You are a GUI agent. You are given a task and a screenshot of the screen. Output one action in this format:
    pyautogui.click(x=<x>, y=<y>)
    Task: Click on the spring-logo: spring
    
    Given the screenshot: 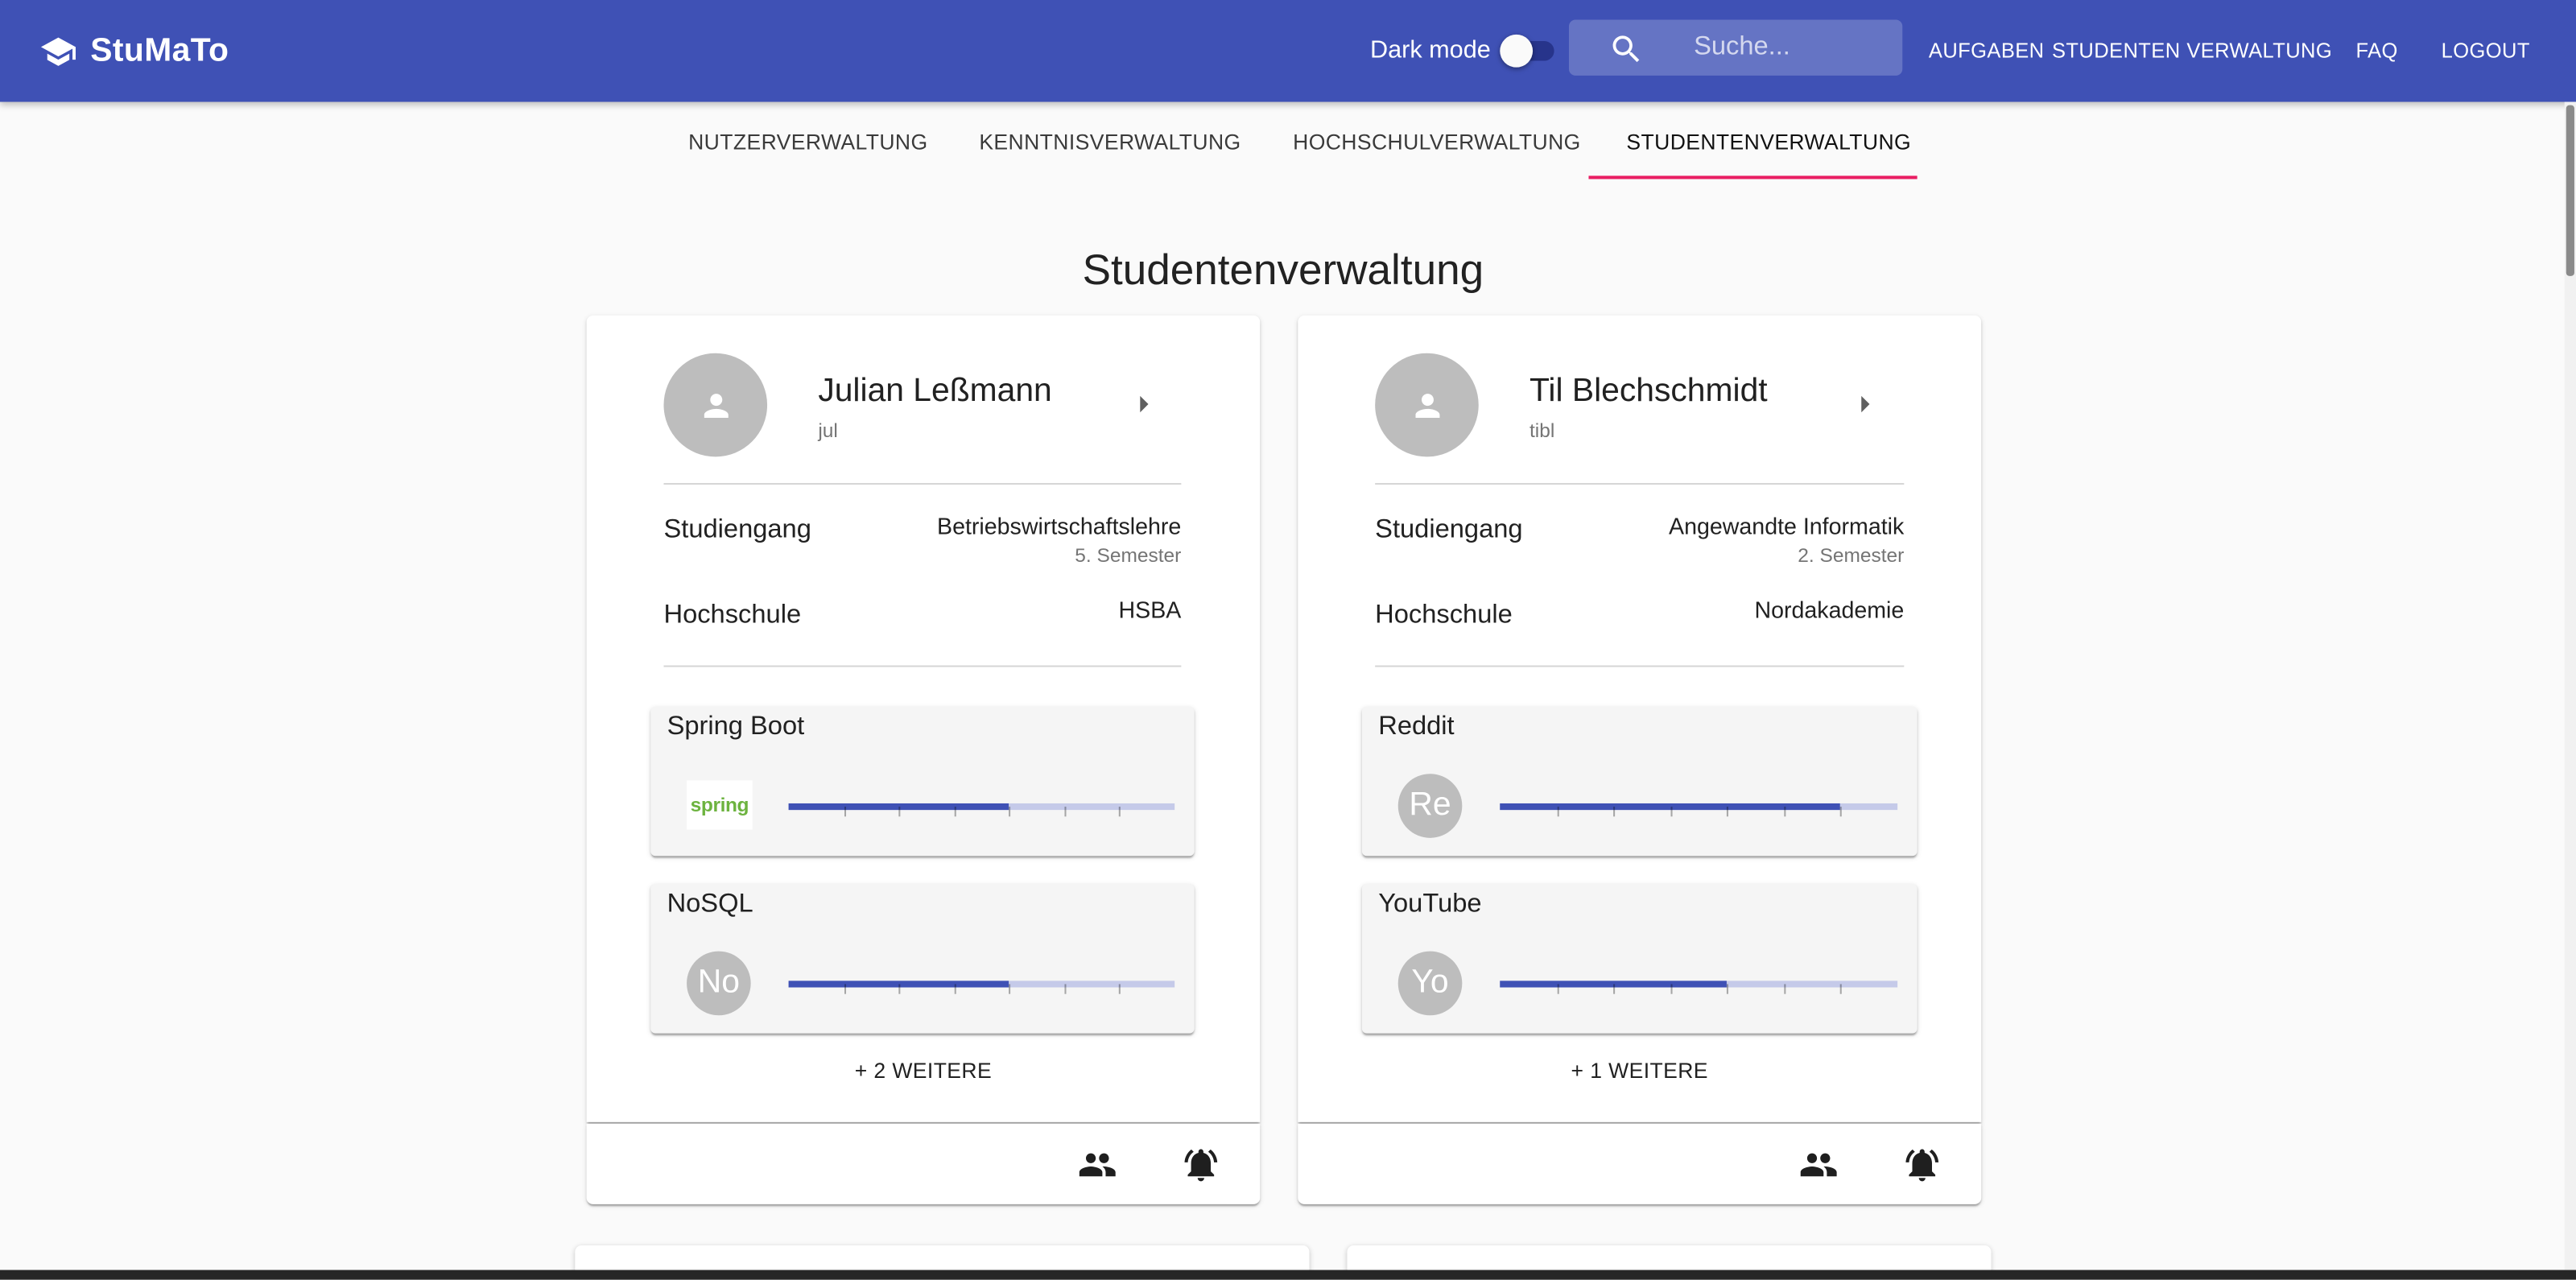 What is the action you would take?
    pyautogui.click(x=720, y=805)
    